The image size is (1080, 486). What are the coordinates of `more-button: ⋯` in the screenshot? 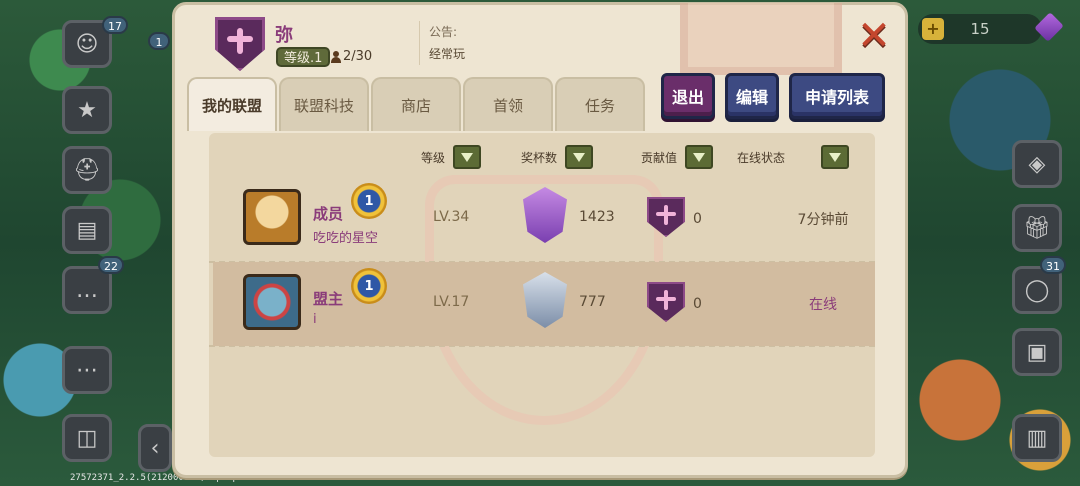 It's located at (87, 370).